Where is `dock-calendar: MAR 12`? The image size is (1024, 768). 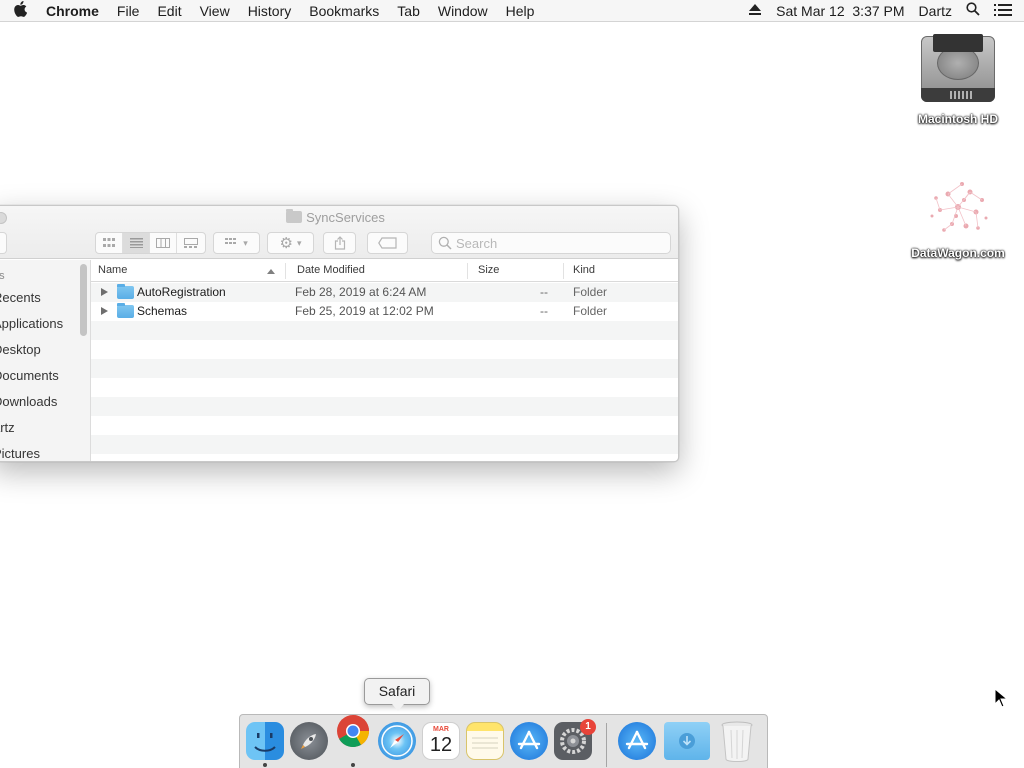 dock-calendar: MAR 12 is located at coordinates (441, 741).